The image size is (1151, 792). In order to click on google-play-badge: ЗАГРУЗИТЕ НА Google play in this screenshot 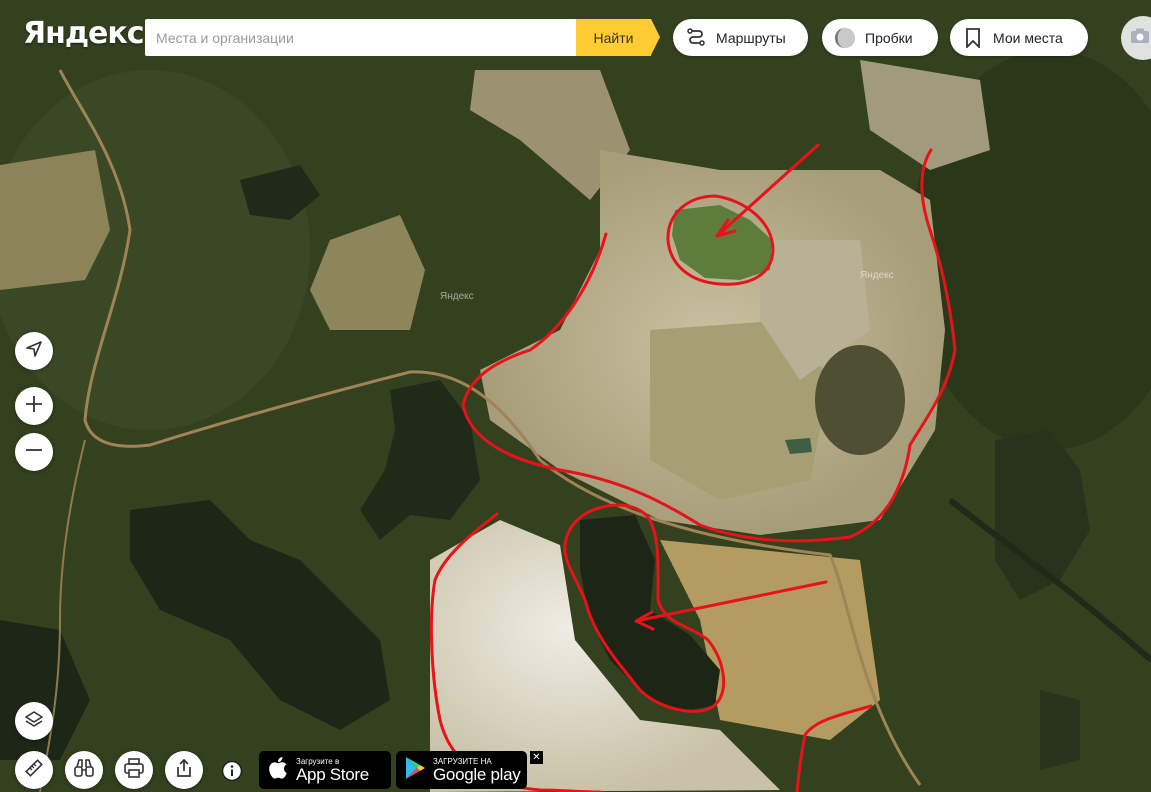, I will do `click(461, 770)`.